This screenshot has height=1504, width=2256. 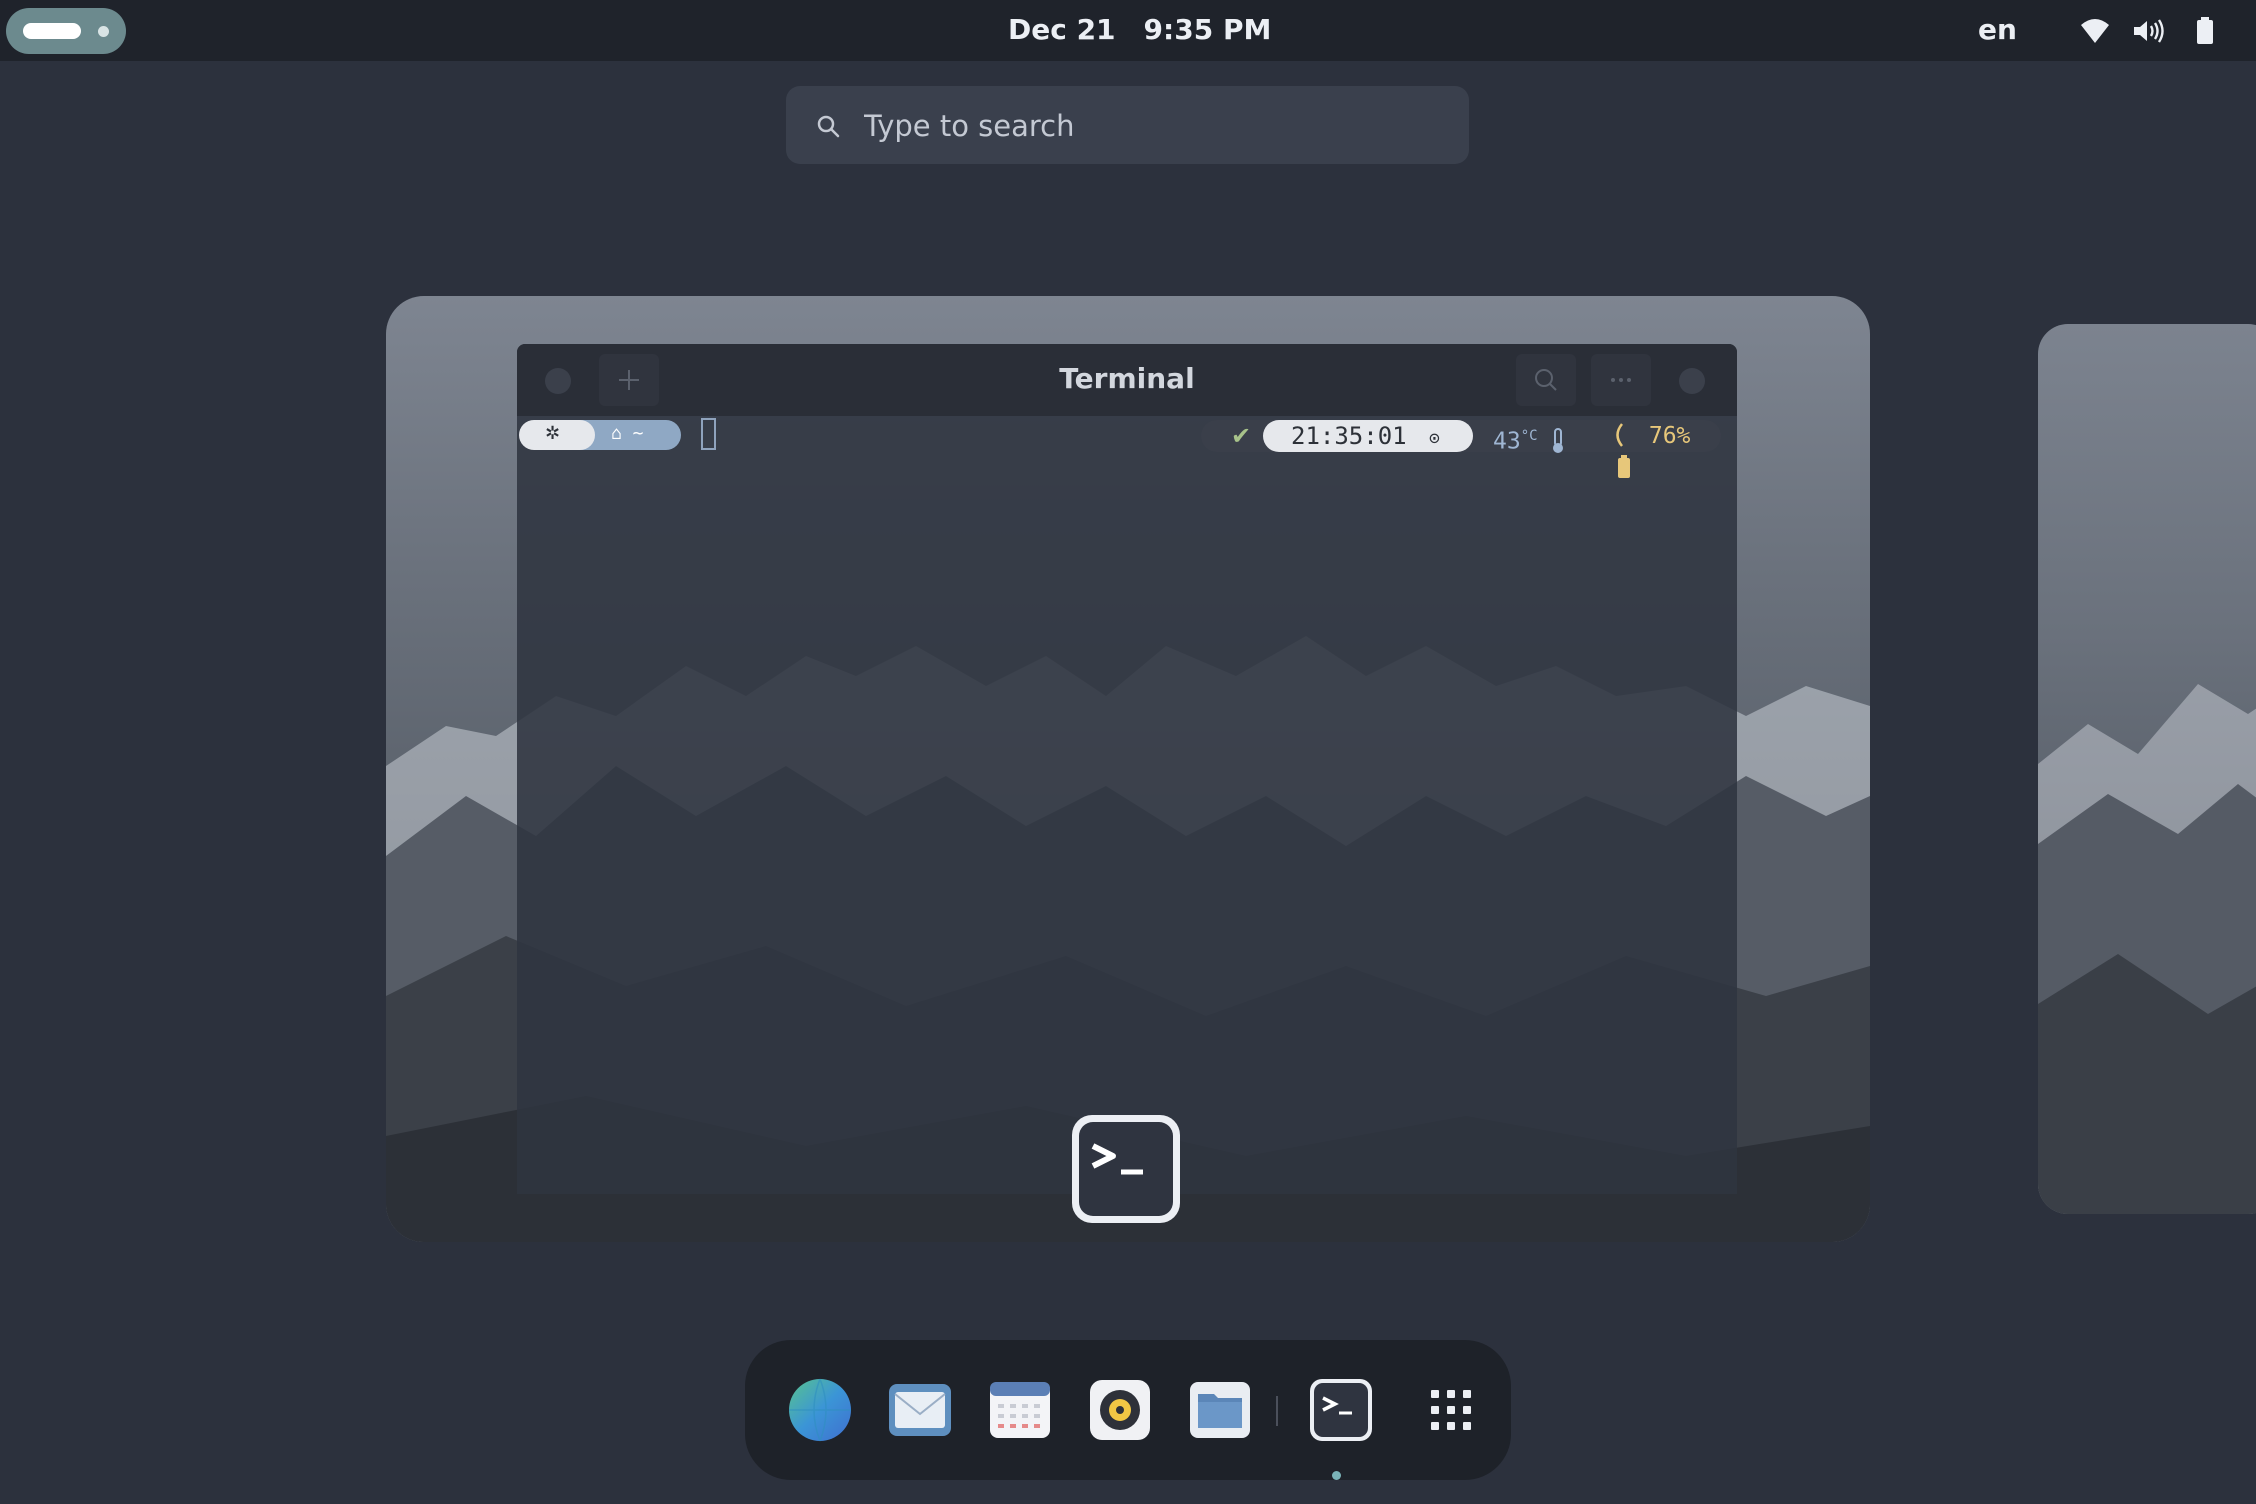 I want to click on terminal-cursor, so click(x=708, y=434).